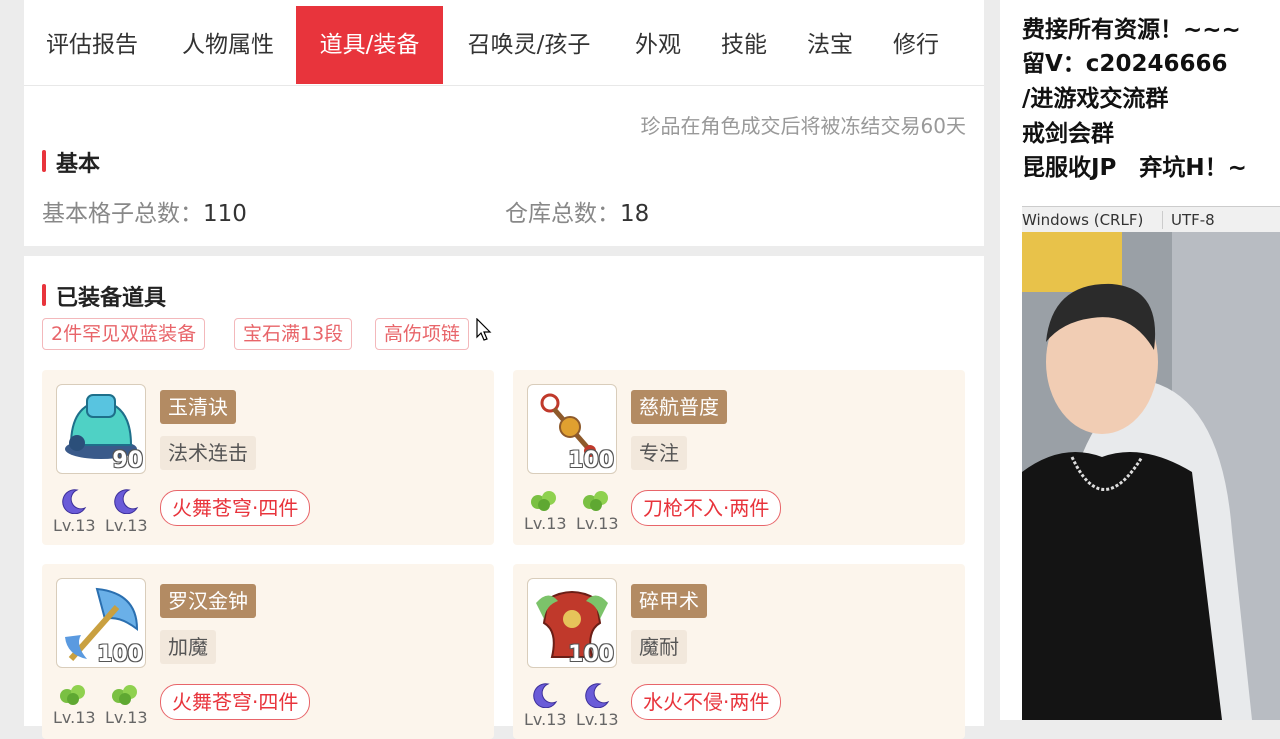 The height and width of the screenshot is (739, 1280). I want to click on item-effect: 专注, so click(659, 453).